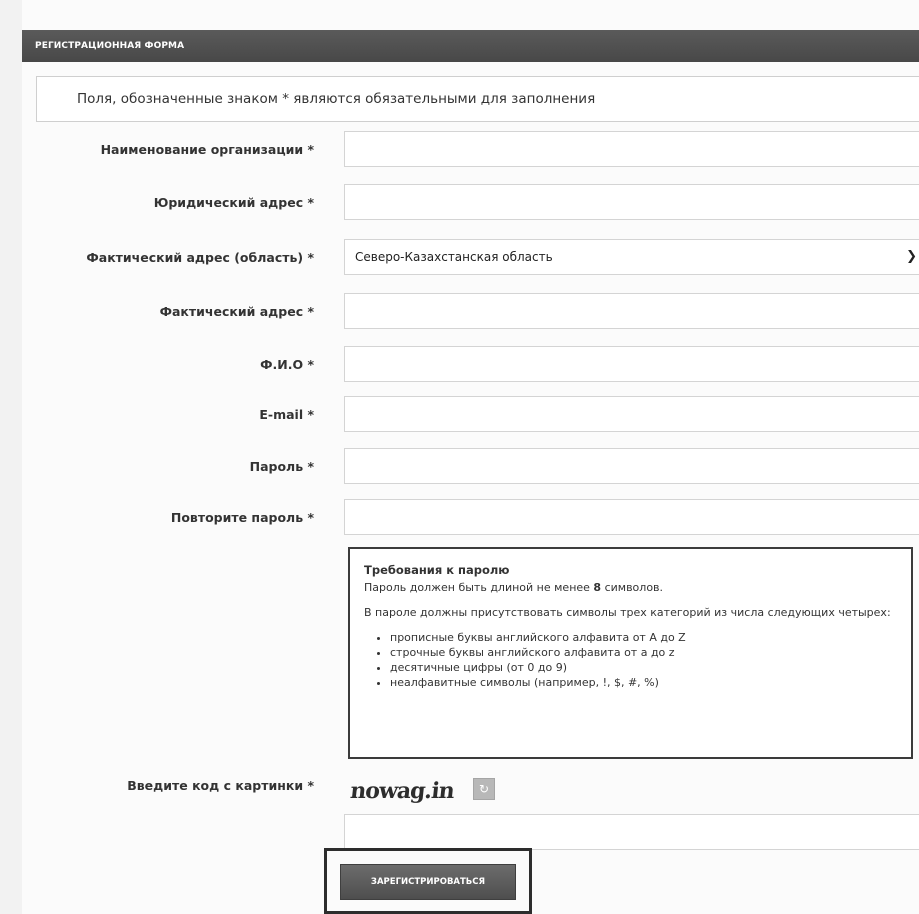 This screenshot has width=919, height=914. Describe the element at coordinates (428, 882) in the screenshot. I see `register-button: ЗАРЕГИСТРИРОВАТЬСЯ` at that location.